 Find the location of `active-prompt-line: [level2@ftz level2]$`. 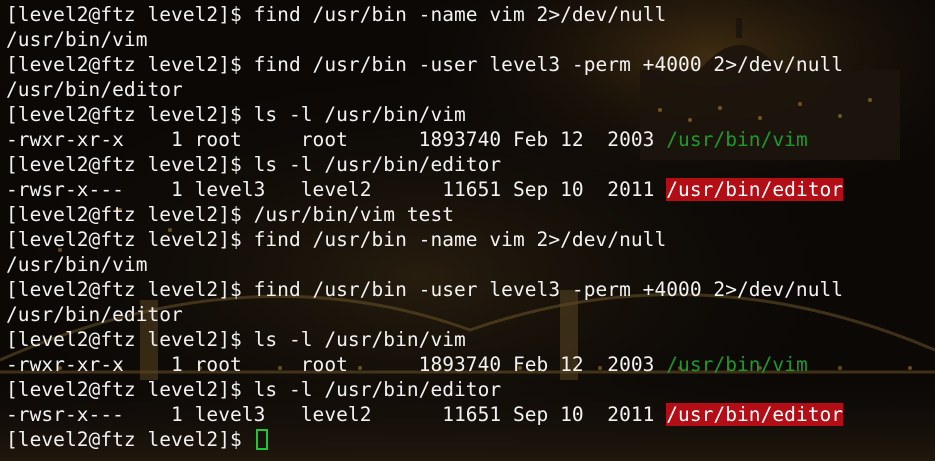

active-prompt-line: [level2@ftz level2]$ is located at coordinates (470, 439).